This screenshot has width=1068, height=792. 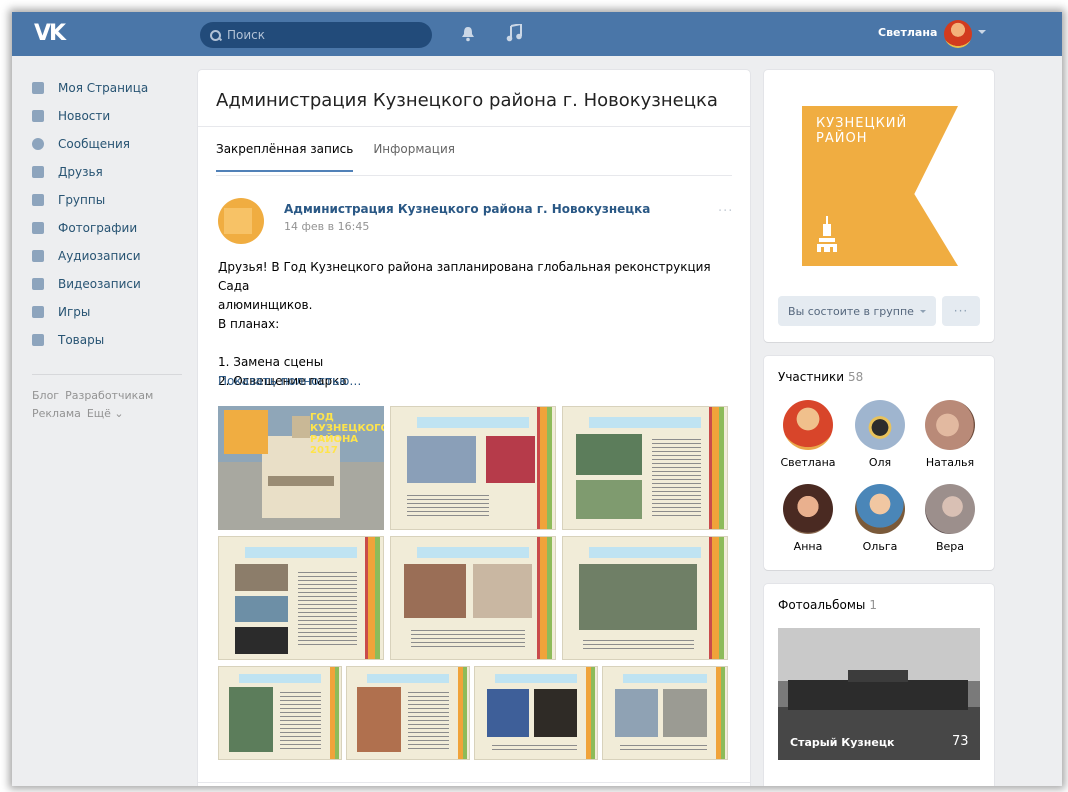 I want to click on post-line, so click(x=474, y=343).